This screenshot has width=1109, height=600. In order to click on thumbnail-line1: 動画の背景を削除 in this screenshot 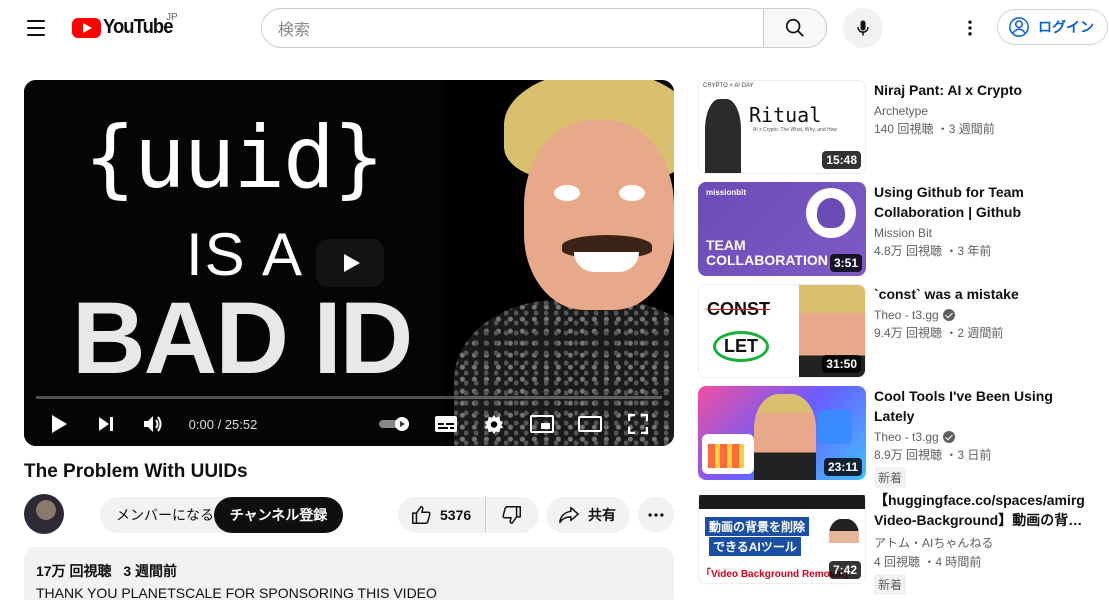, I will do `click(757, 526)`.